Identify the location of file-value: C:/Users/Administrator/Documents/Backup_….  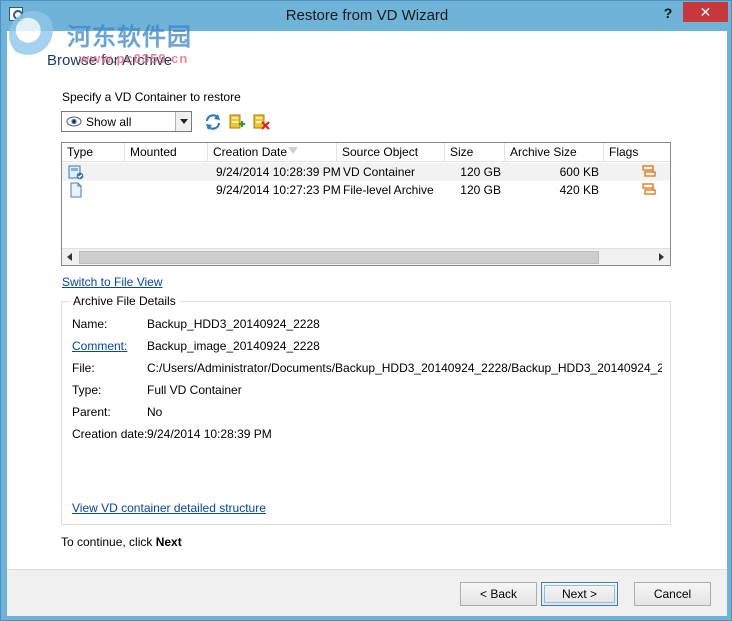
(404, 368).